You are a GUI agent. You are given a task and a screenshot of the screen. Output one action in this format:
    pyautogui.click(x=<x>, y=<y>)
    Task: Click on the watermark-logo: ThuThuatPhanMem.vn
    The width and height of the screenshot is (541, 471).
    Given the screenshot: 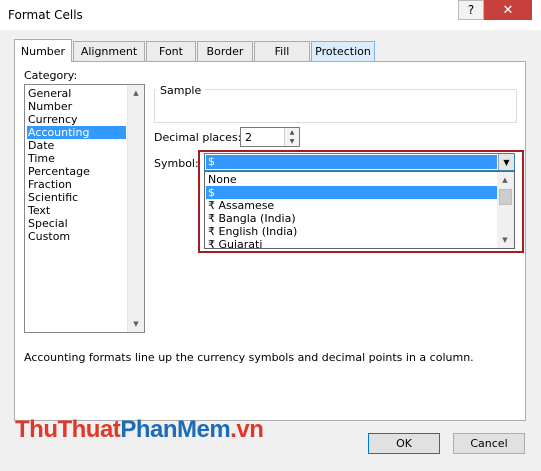 What is the action you would take?
    pyautogui.click(x=139, y=430)
    